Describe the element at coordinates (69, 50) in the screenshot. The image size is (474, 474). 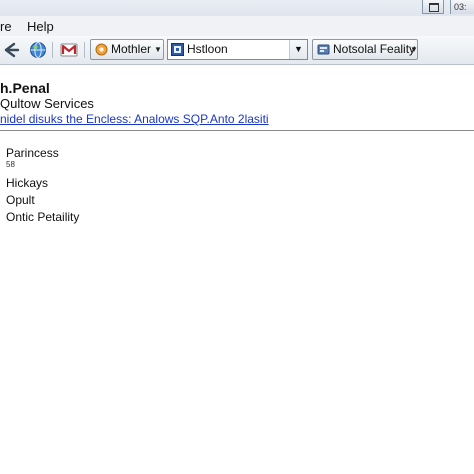
I see `mail-icon` at that location.